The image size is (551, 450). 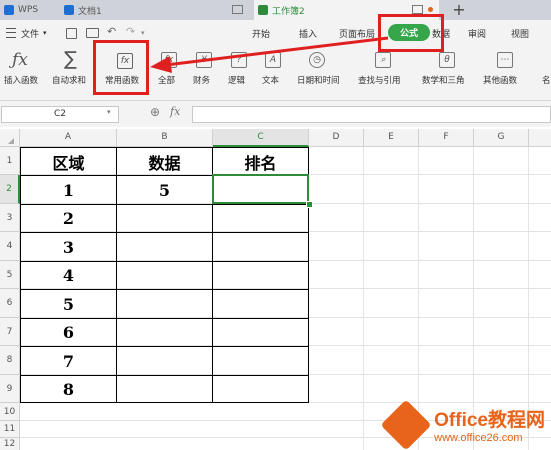 What do you see at coordinates (10, 389) in the screenshot?
I see `row-header-9: 9` at bounding box center [10, 389].